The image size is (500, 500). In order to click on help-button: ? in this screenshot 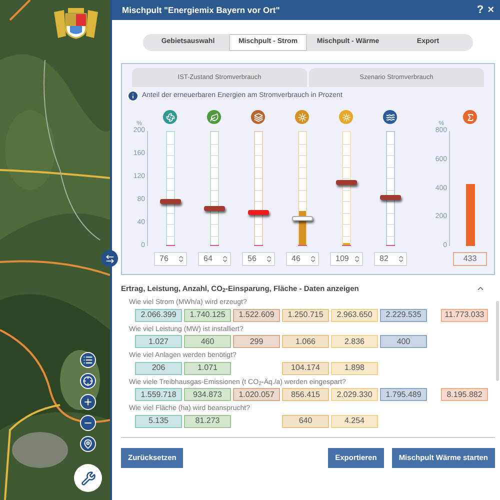, I will do `click(480, 10)`.